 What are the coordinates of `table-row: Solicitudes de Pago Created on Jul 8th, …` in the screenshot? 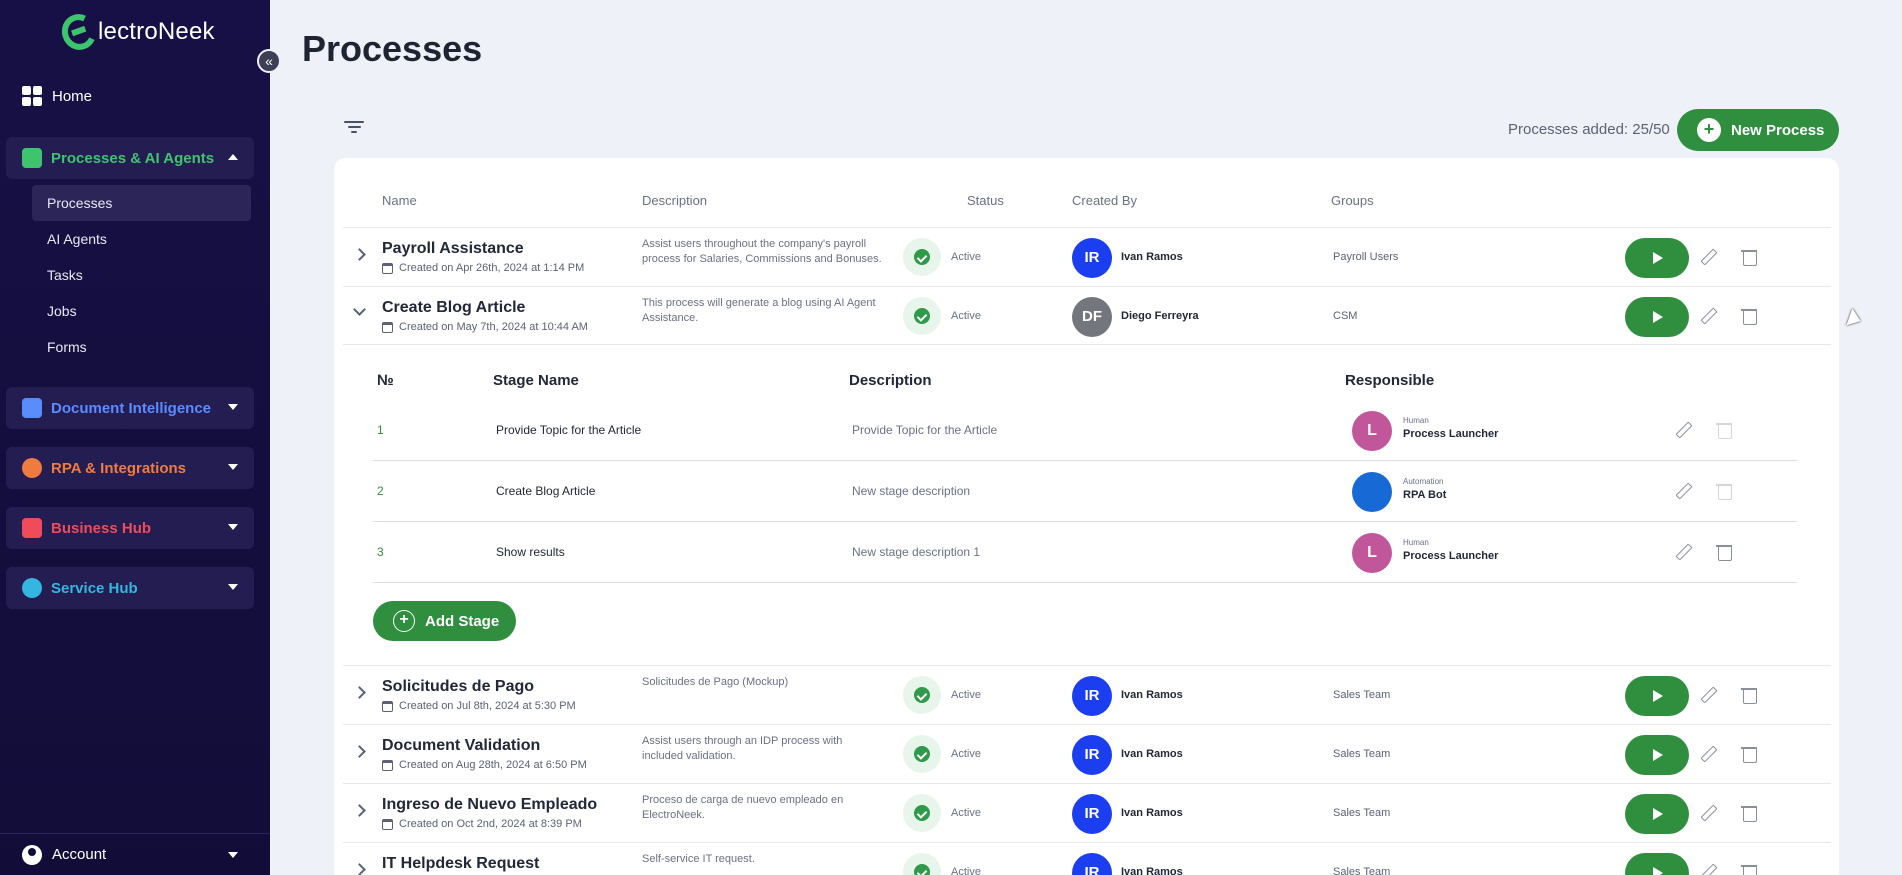 It's located at (1087, 694).